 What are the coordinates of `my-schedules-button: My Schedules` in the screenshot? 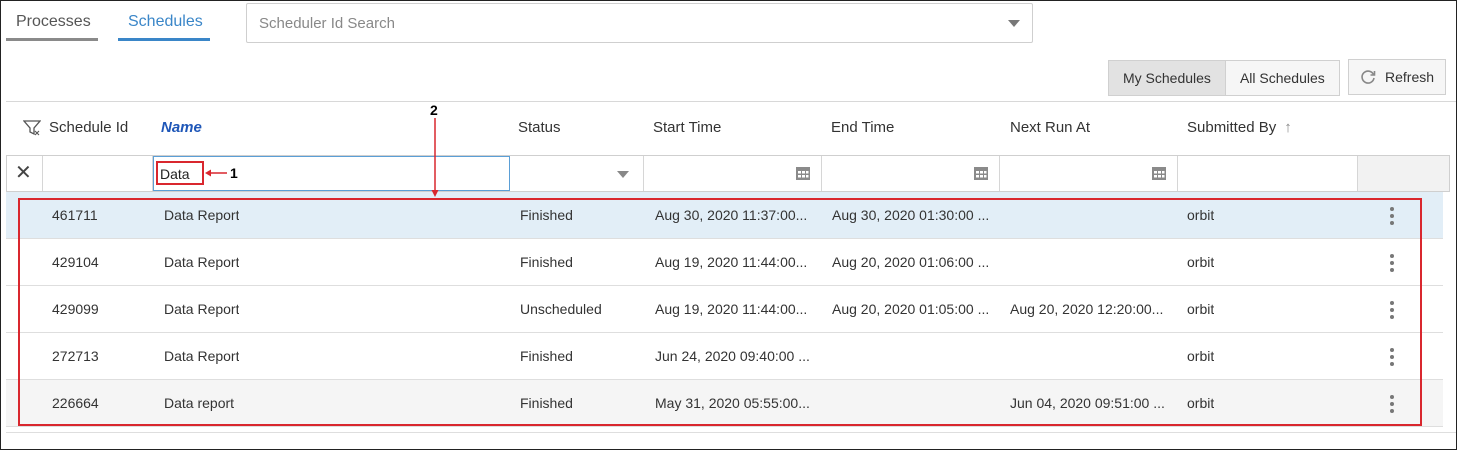 It's located at (1167, 78).